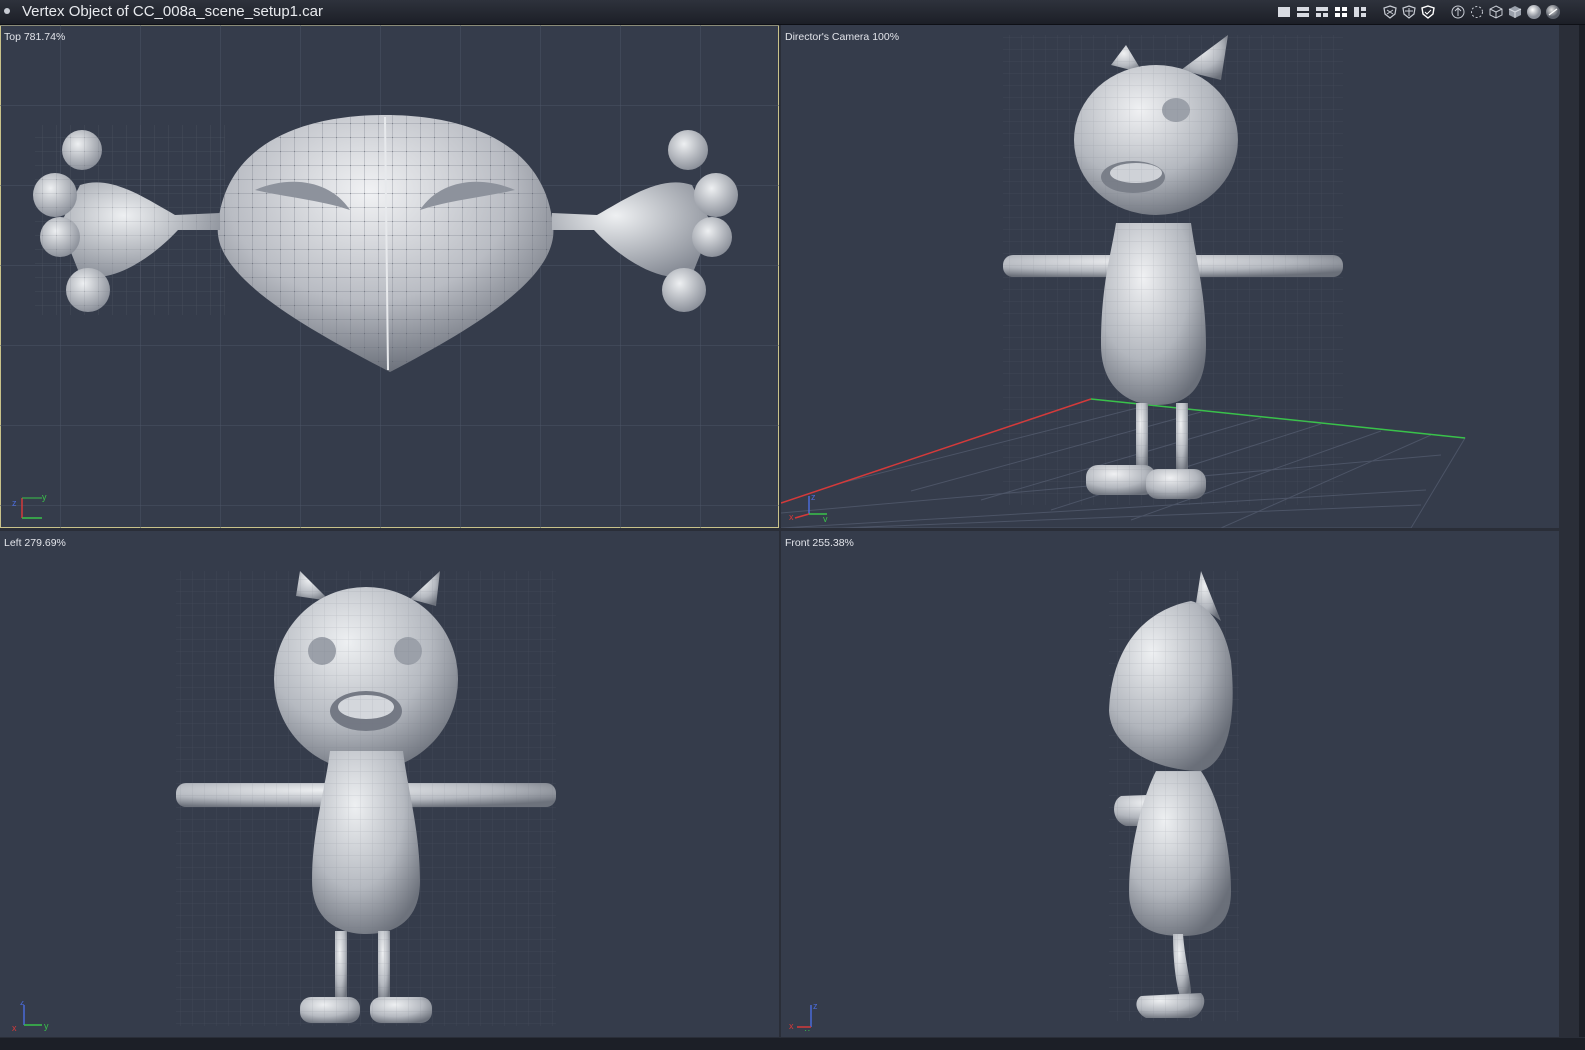 This screenshot has height=1050, width=1585. What do you see at coordinates (35, 543) in the screenshot?
I see `viewport-left-label: Left 279.69%` at bounding box center [35, 543].